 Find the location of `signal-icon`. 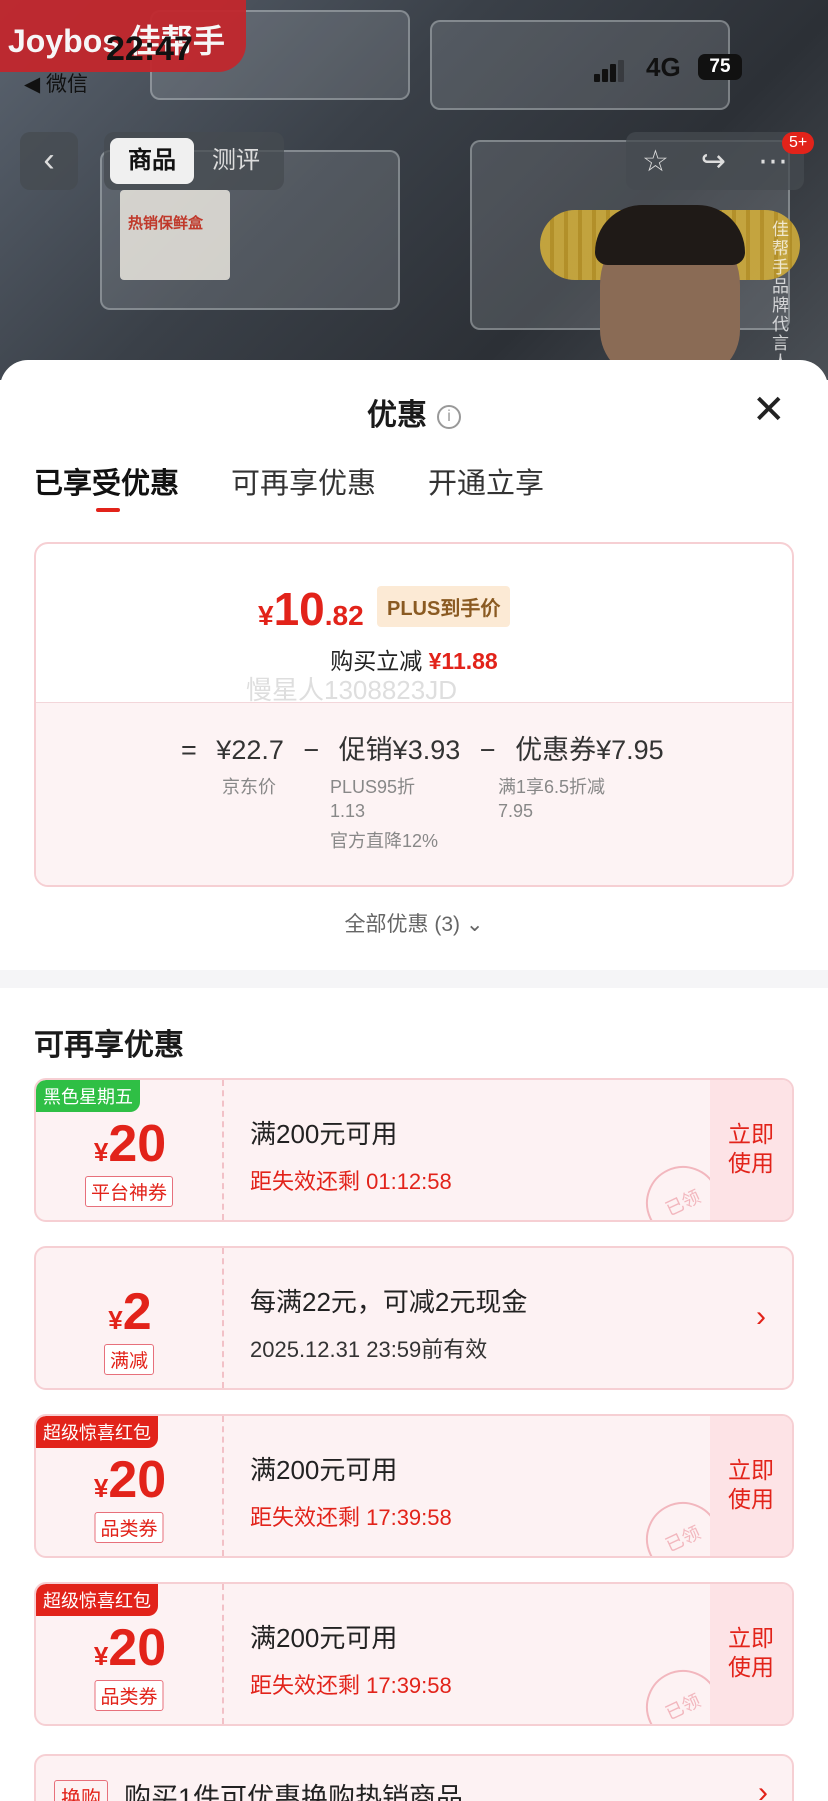

signal-icon is located at coordinates (610, 71).